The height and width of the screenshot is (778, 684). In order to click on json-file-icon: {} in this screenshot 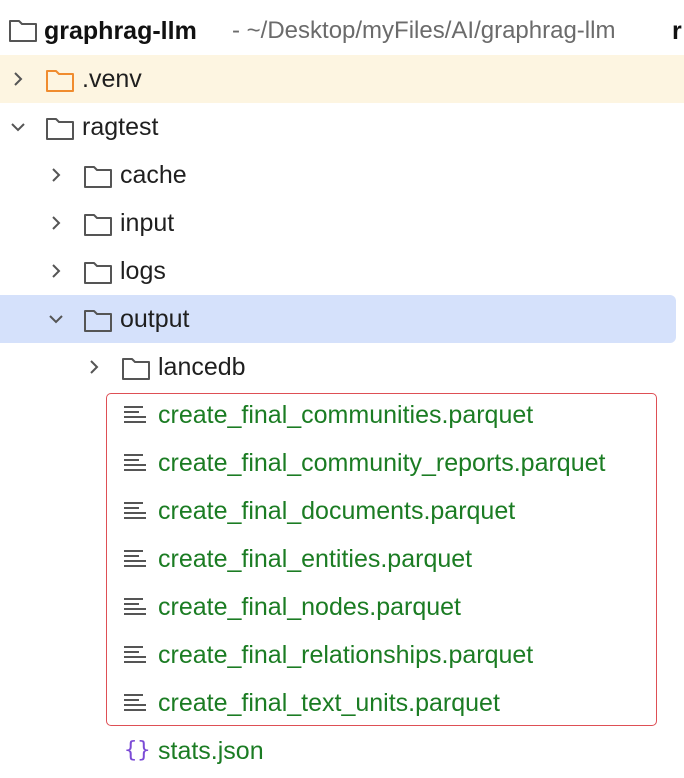, I will do `click(137, 750)`.